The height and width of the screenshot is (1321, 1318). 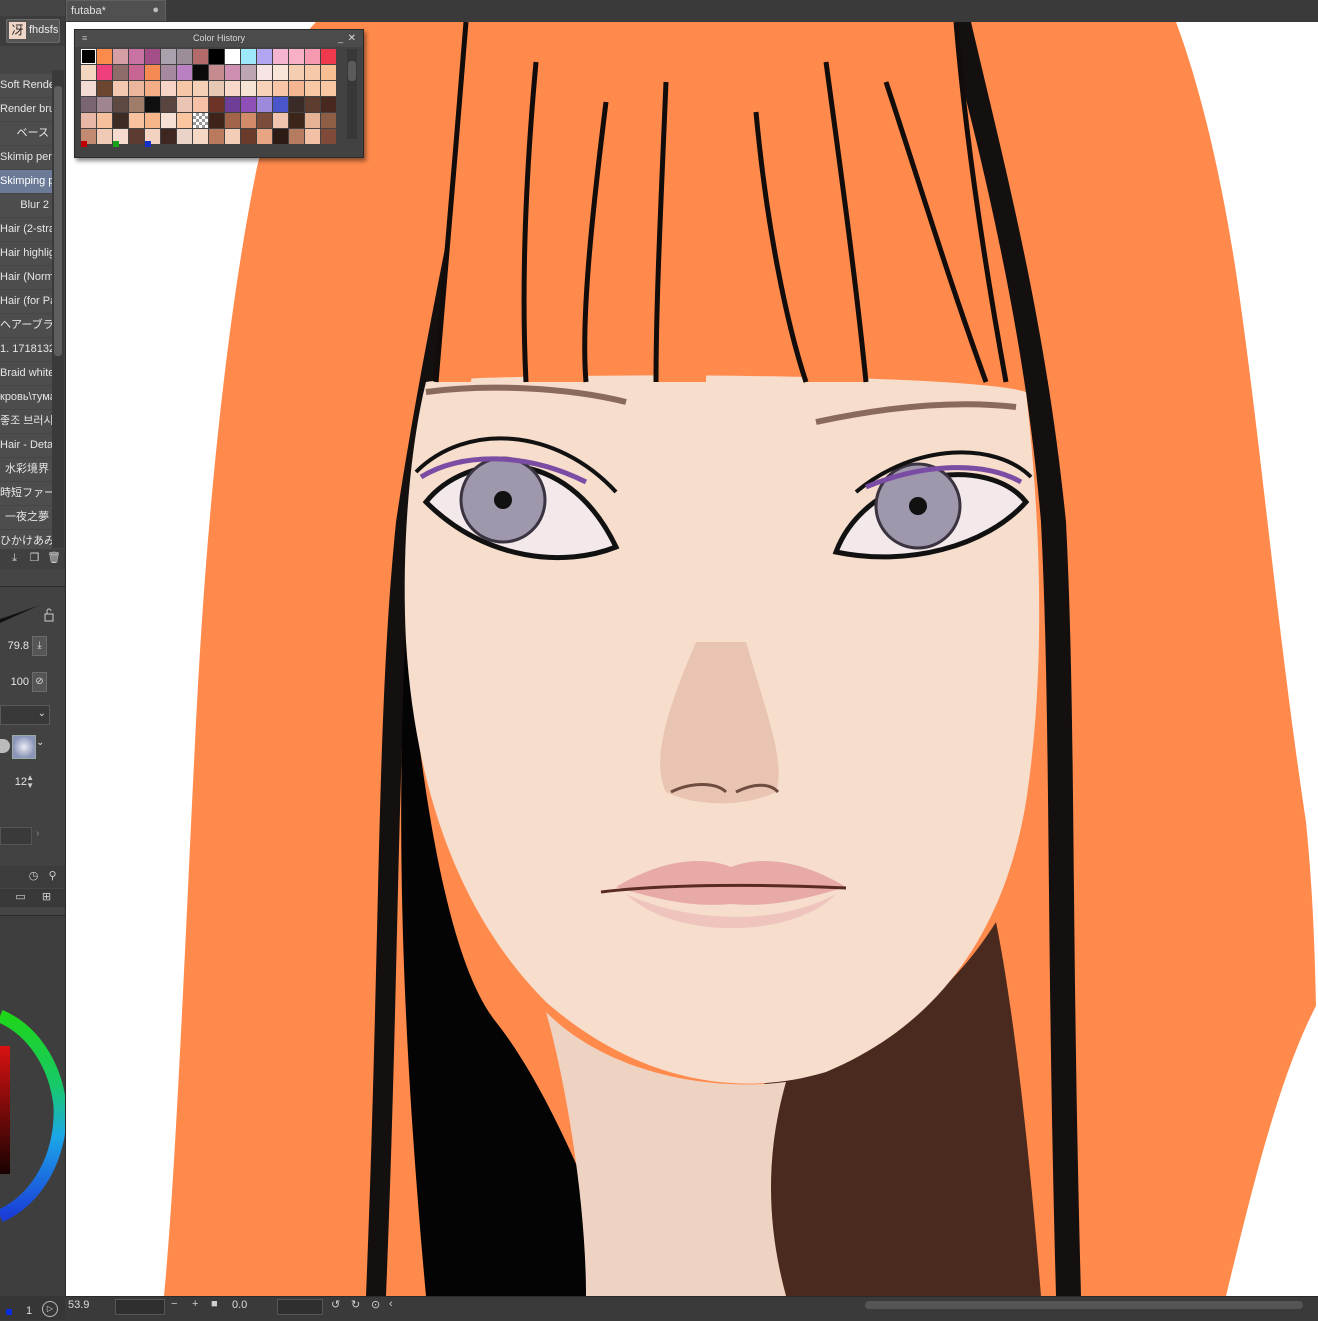 What do you see at coordinates (52, 876) in the screenshot?
I see `wrench-icon: ⚲` at bounding box center [52, 876].